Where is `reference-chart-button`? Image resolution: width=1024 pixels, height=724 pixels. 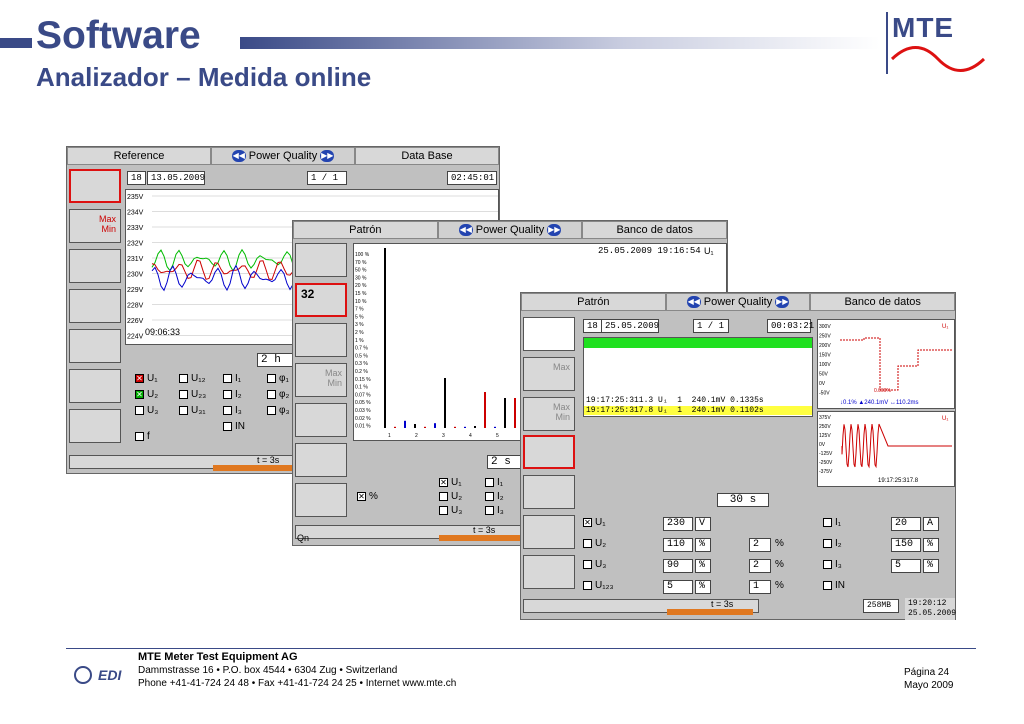
reference-chart-button is located at coordinates (95, 186).